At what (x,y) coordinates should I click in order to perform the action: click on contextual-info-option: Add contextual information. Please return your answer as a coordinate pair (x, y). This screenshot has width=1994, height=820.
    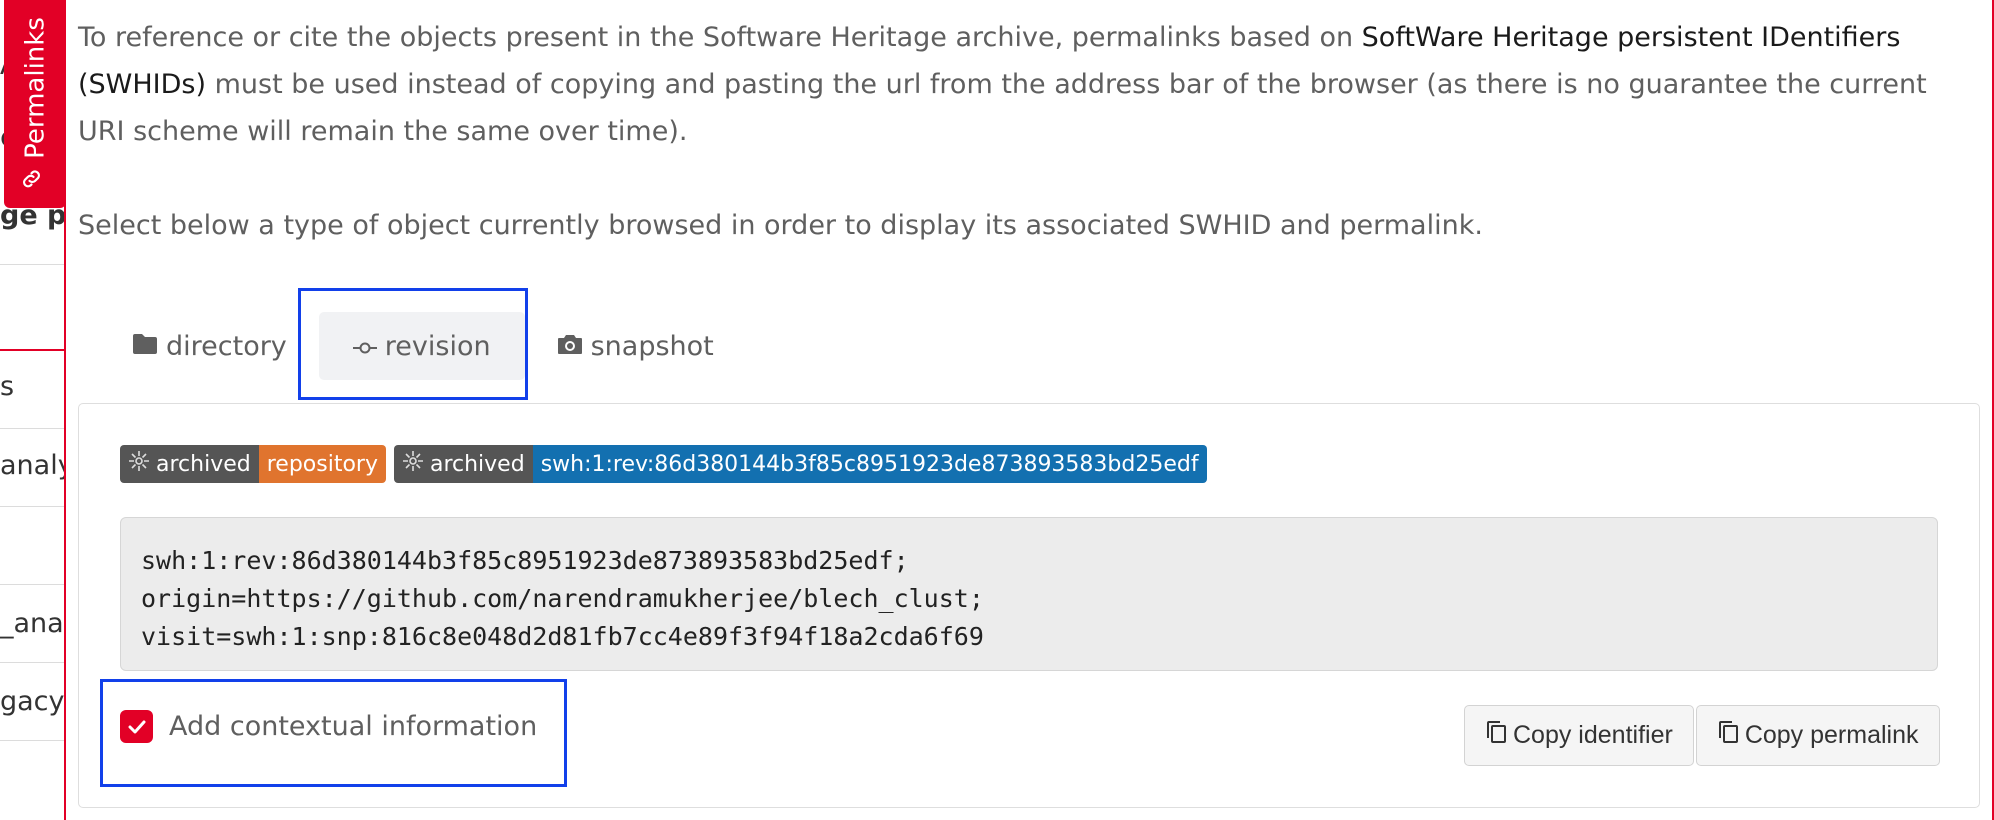
    Looking at the image, I should click on (328, 726).